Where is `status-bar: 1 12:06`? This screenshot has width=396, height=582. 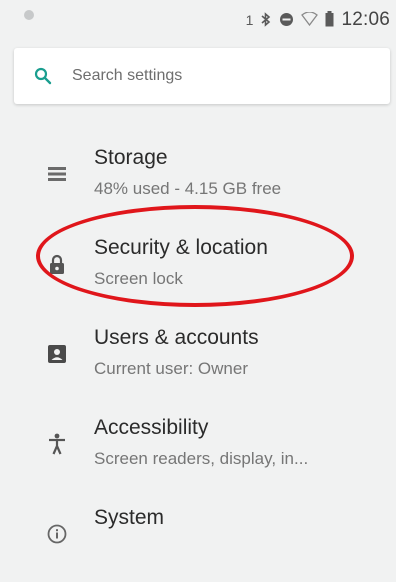
status-bar: 1 12:06 is located at coordinates (198, 22).